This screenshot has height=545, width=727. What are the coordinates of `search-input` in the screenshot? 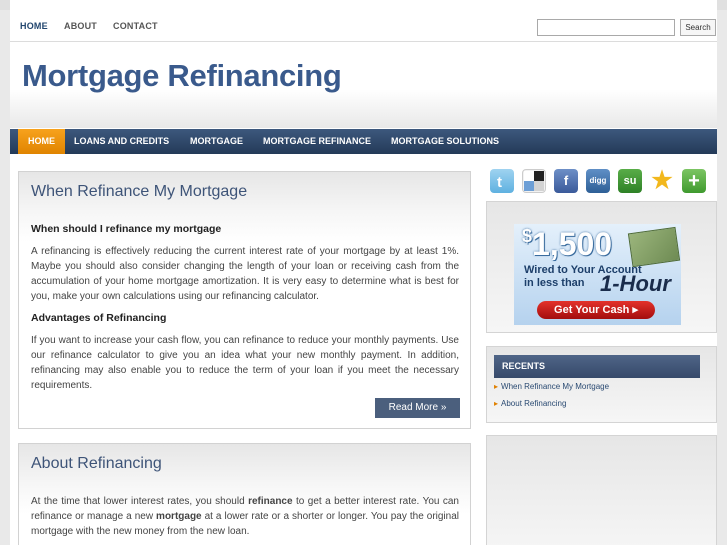 It's located at (606, 27).